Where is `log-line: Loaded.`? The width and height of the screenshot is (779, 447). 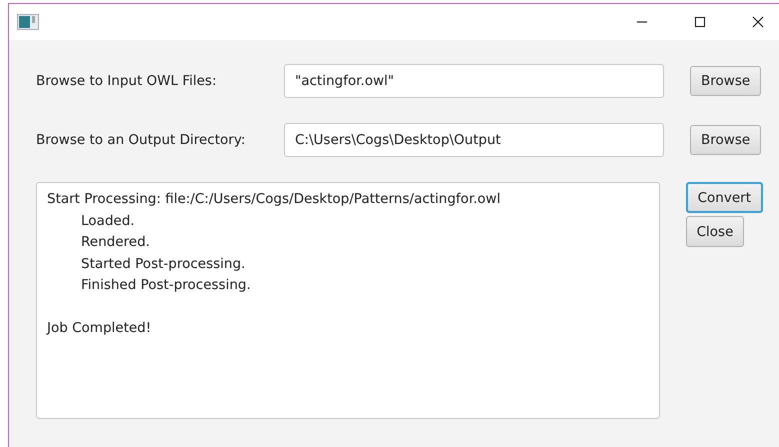
log-line: Loaded. is located at coordinates (108, 221).